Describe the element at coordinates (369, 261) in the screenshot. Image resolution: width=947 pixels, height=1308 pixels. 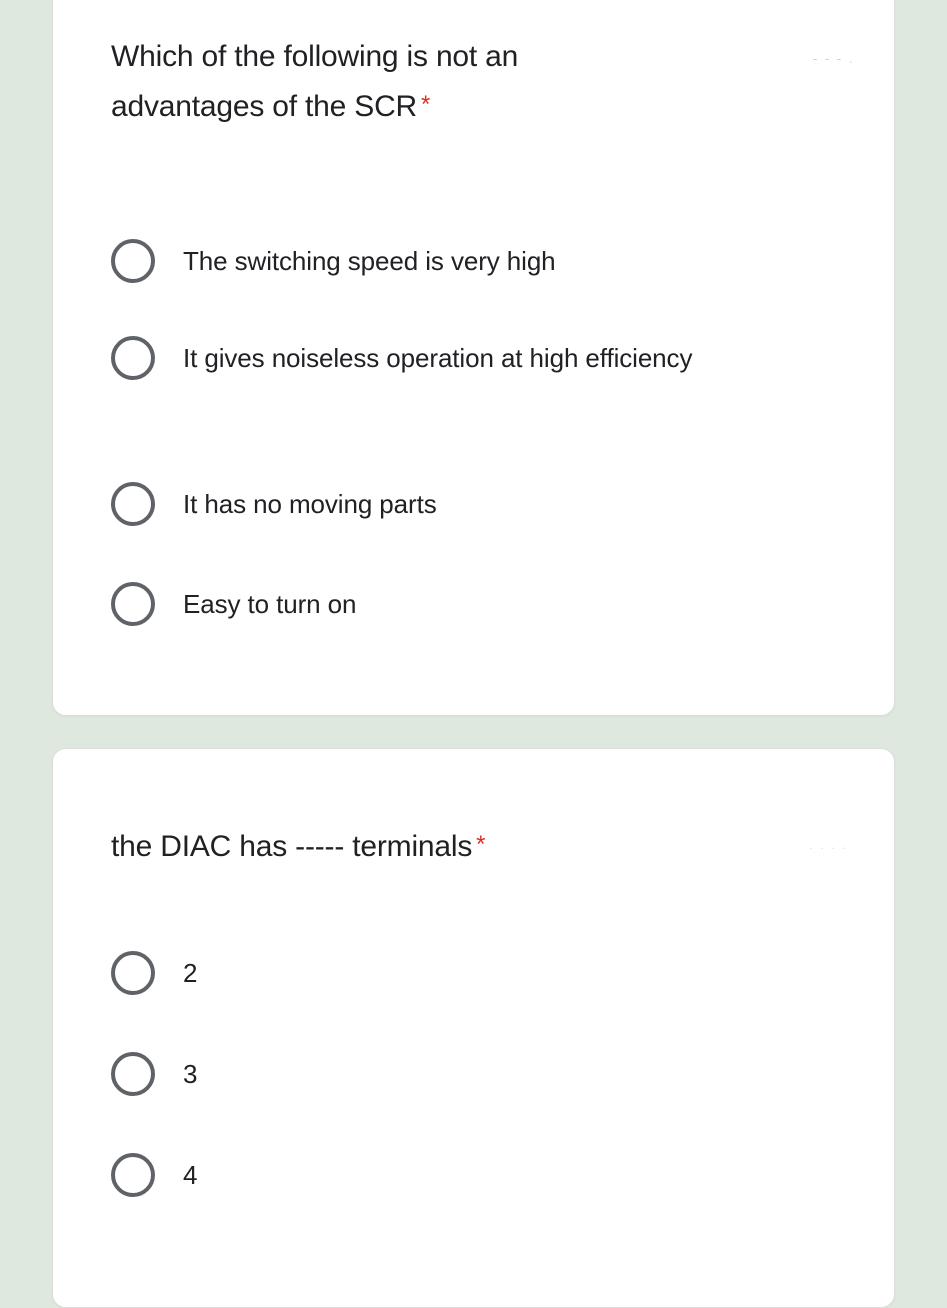
I see `option-label: The switching speed is very high` at that location.